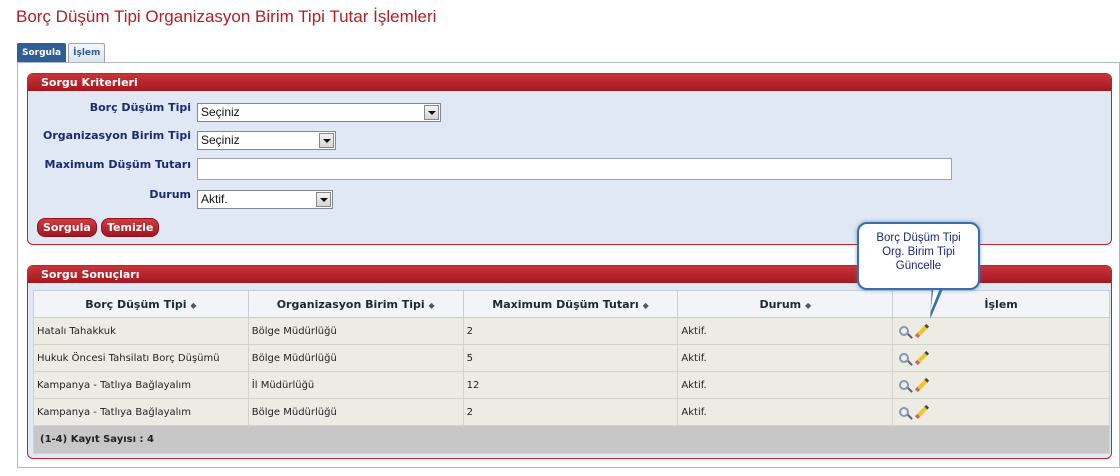  Describe the element at coordinates (141, 304) in the screenshot. I see `column-header-borc-dusum-tipi: Borç Düşüm Tipi ◆` at that location.